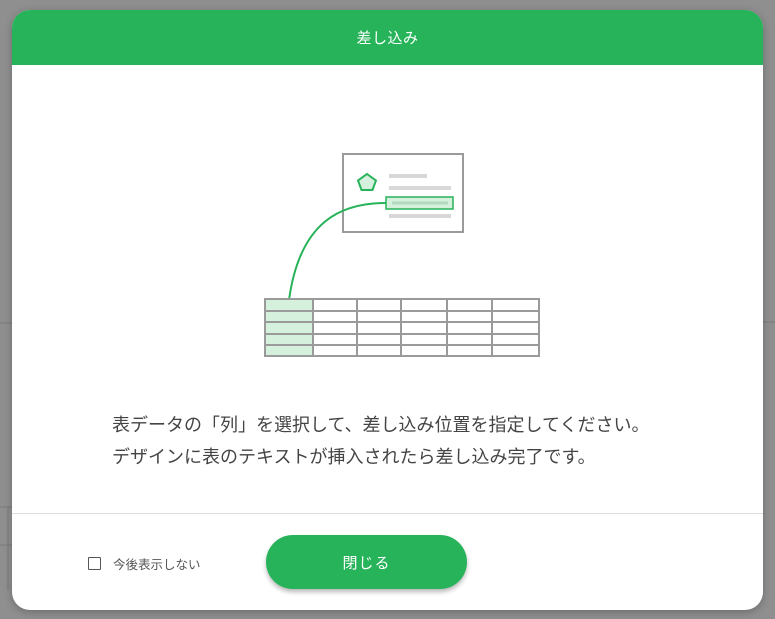 This screenshot has height=619, width=775. I want to click on dont-show-again-option: 今後表示しない, so click(144, 563).